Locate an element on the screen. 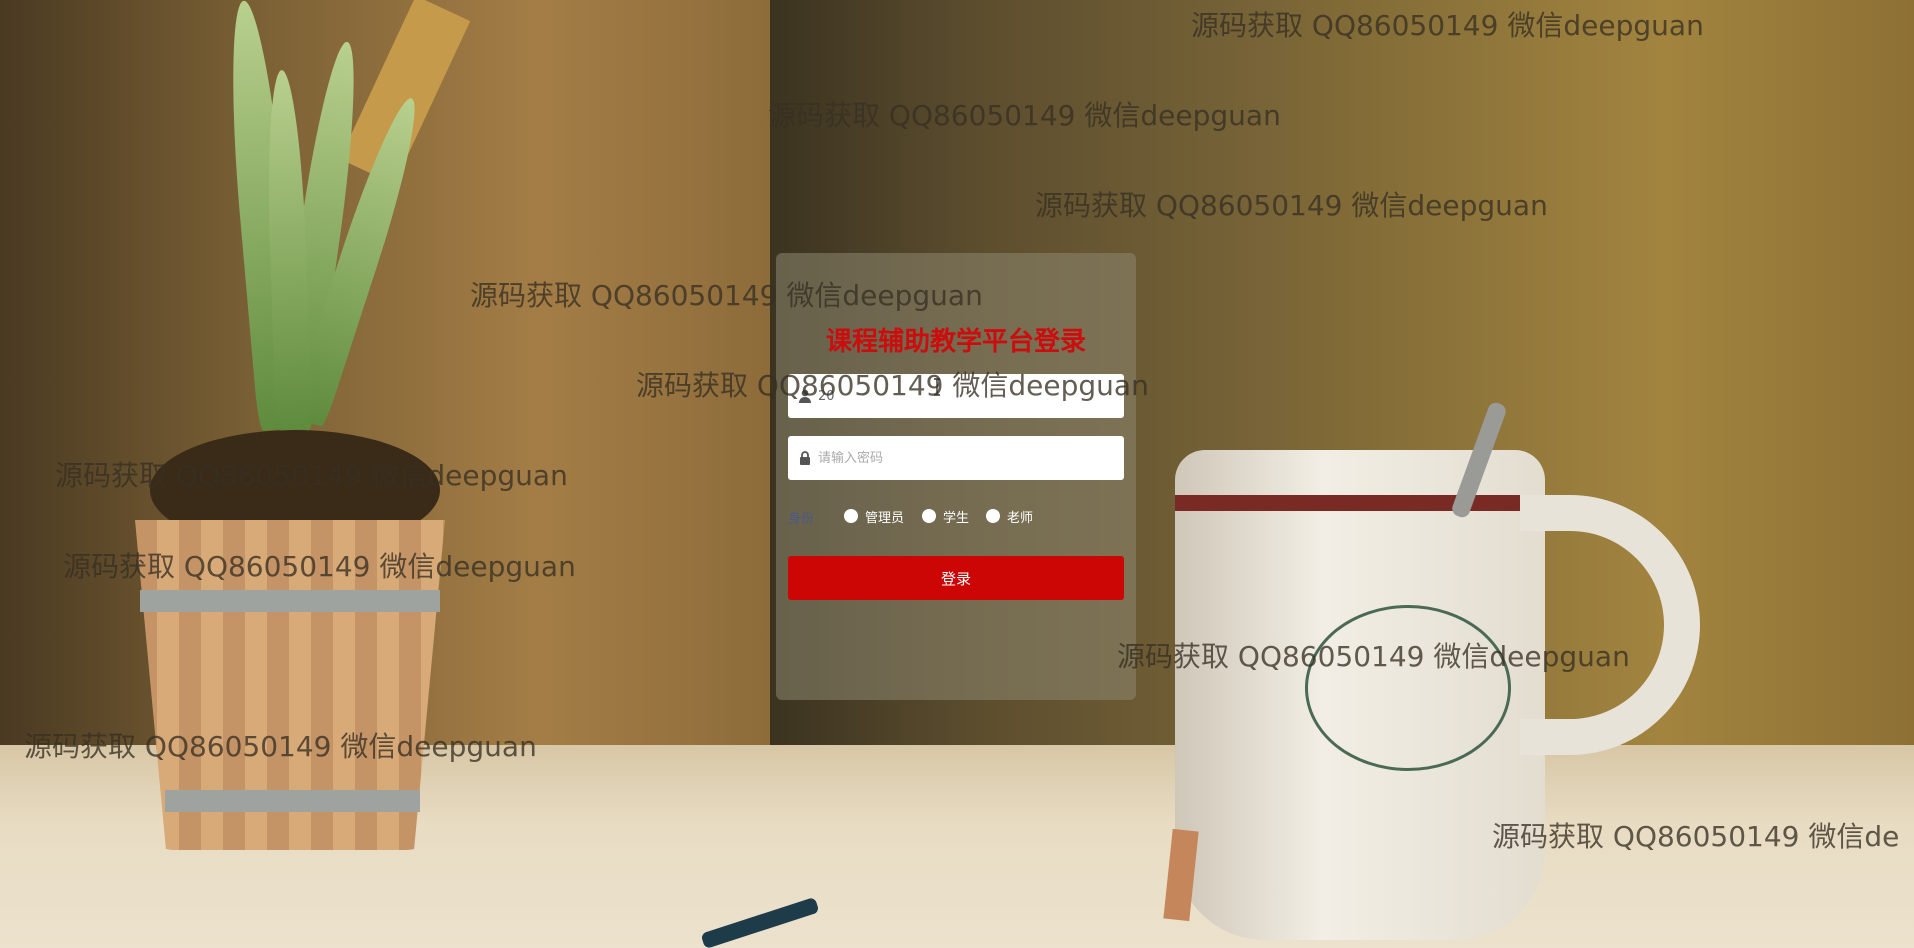 This screenshot has height=948, width=1914. password-field is located at coordinates (956, 458).